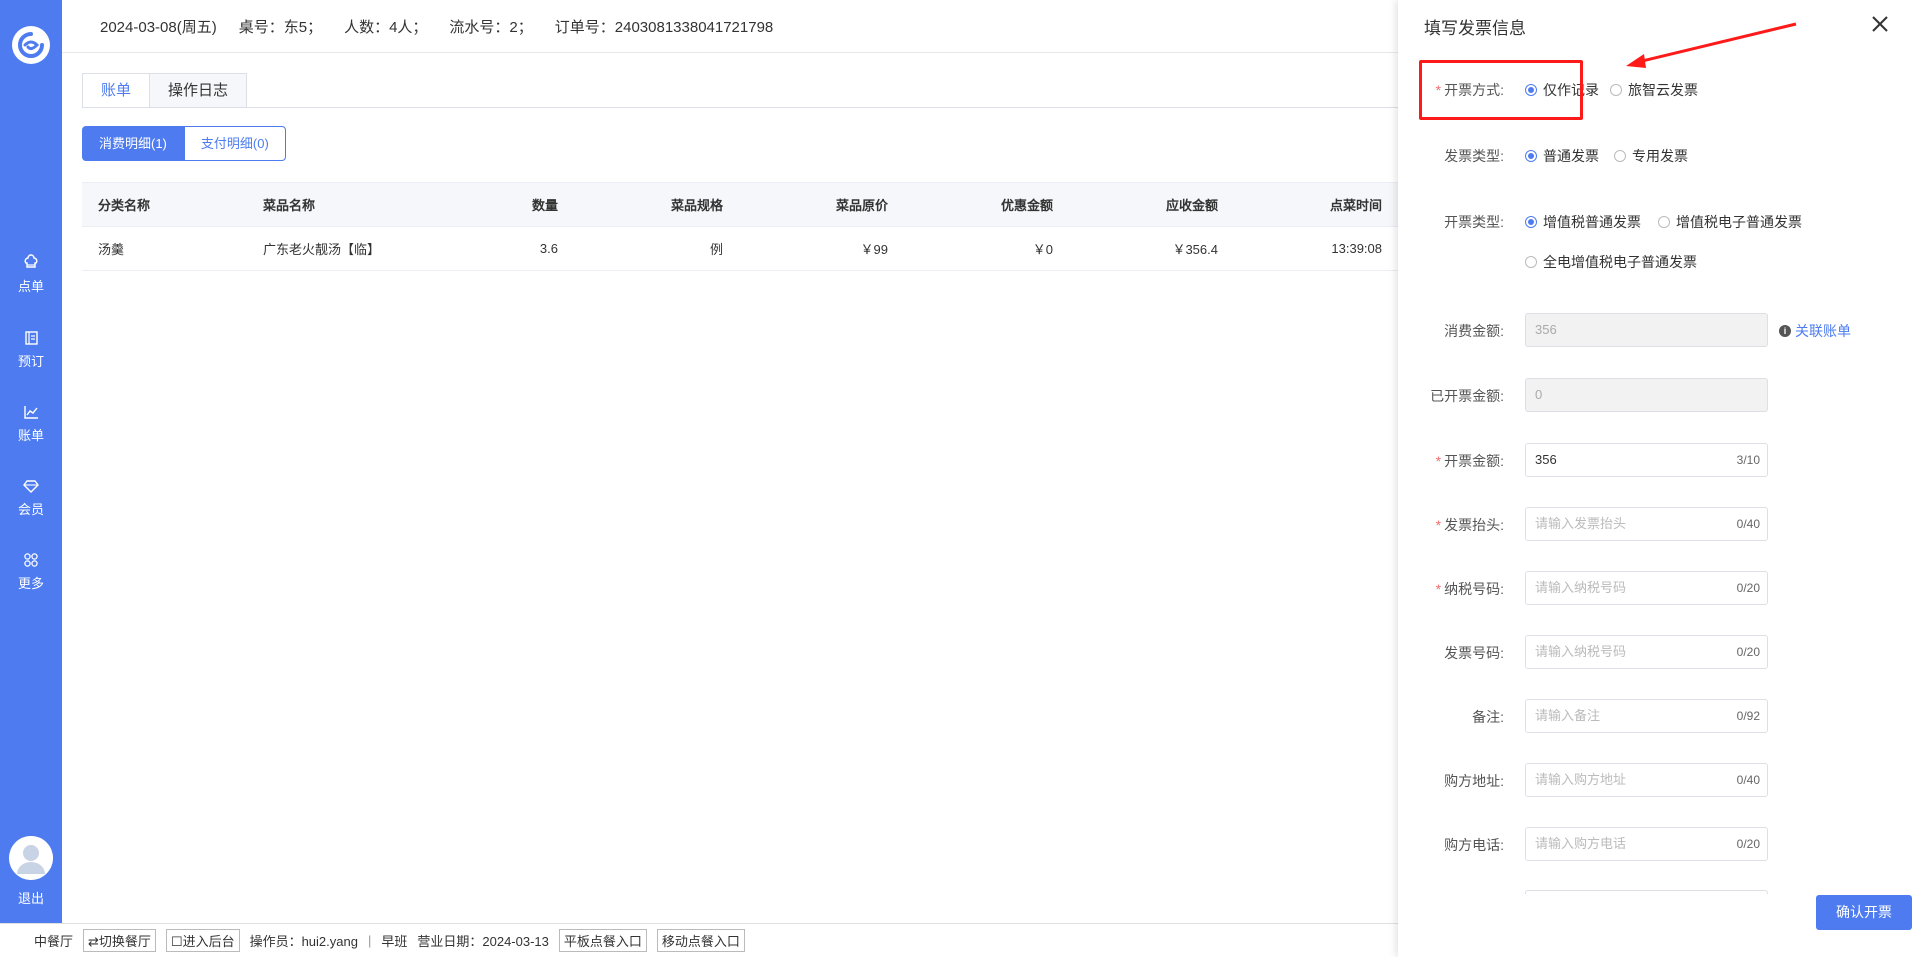 This screenshot has height=957, width=1920. I want to click on column-header: 优惠金额, so click(1026, 205).